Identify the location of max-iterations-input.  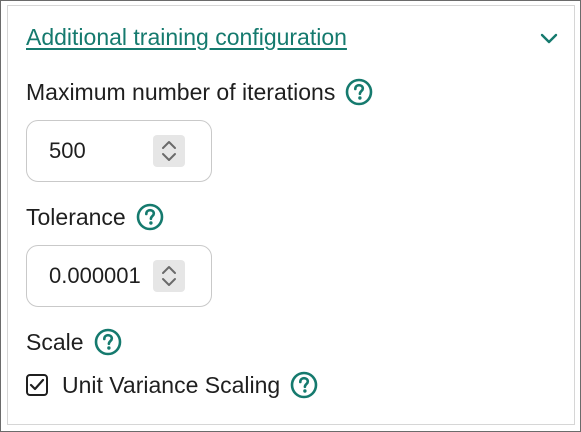
(104, 151).